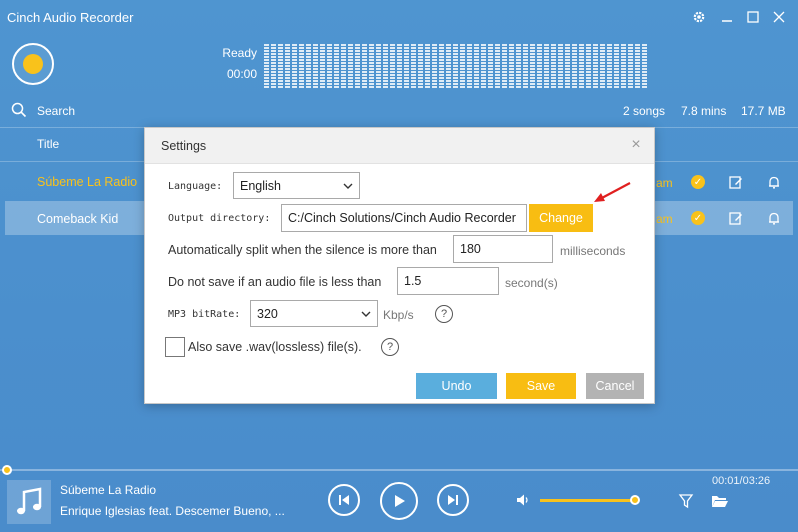 This screenshot has width=798, height=532. Describe the element at coordinates (314, 313) in the screenshot. I see `bitrate-select: 320` at that location.